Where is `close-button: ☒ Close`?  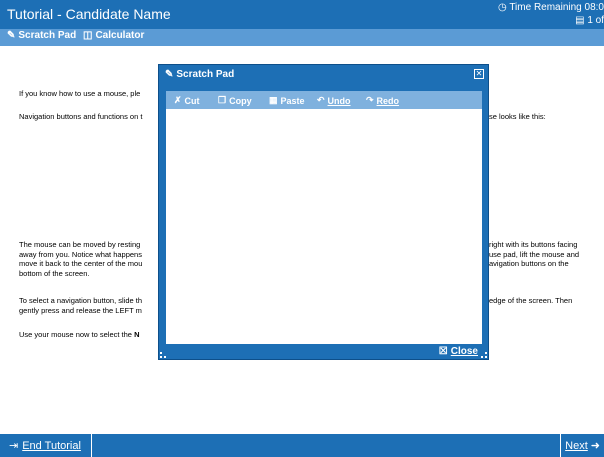 close-button: ☒ Close is located at coordinates (458, 351).